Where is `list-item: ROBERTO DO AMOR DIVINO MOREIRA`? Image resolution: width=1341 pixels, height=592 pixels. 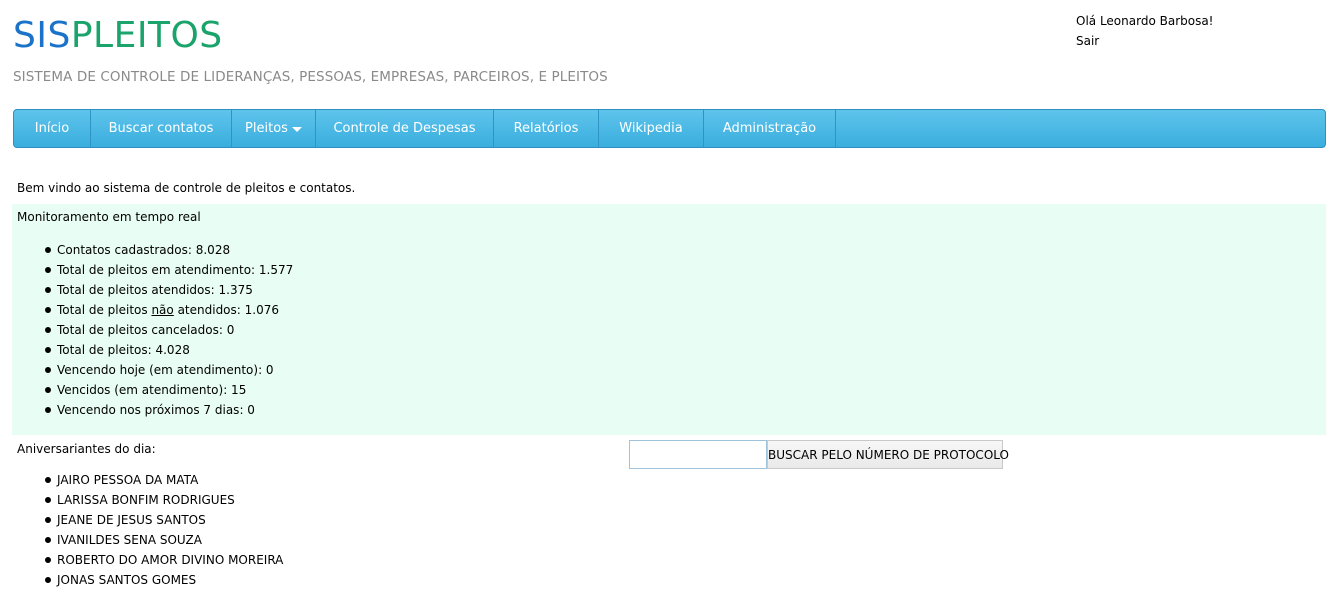 list-item: ROBERTO DO AMOR DIVINO MOREIRA is located at coordinates (164, 560).